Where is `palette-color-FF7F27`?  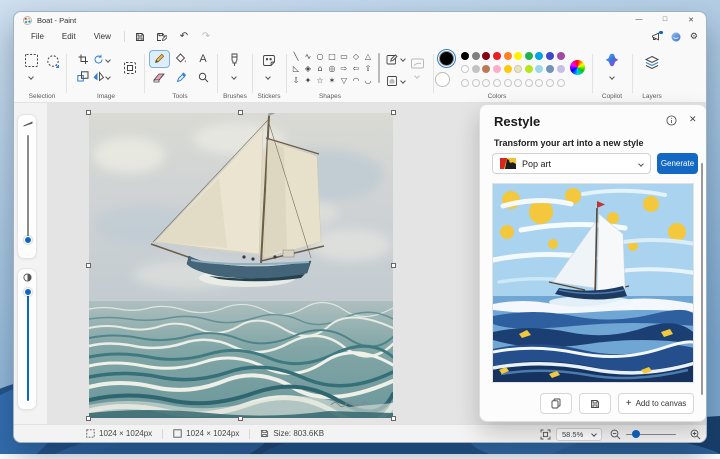
palette-color-FF7F27 is located at coordinates (508, 56).